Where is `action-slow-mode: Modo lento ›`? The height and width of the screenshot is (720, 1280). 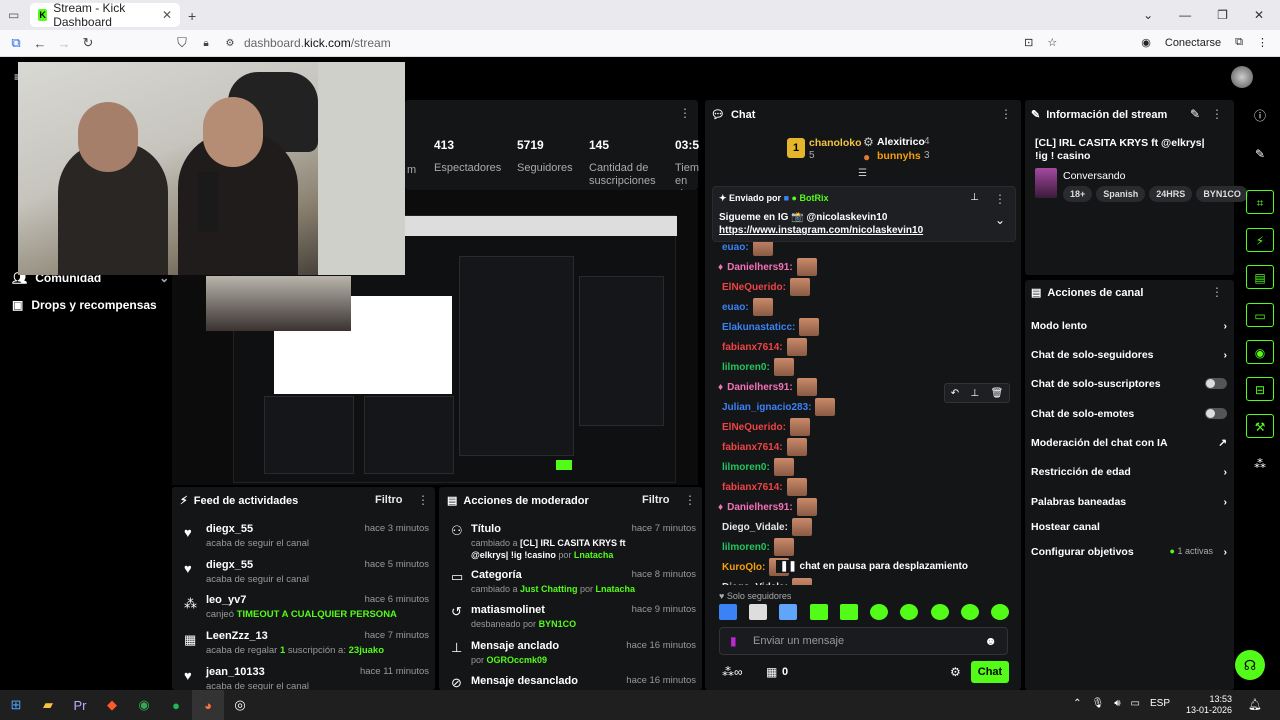
action-slow-mode: Modo lento › is located at coordinates (1129, 326).